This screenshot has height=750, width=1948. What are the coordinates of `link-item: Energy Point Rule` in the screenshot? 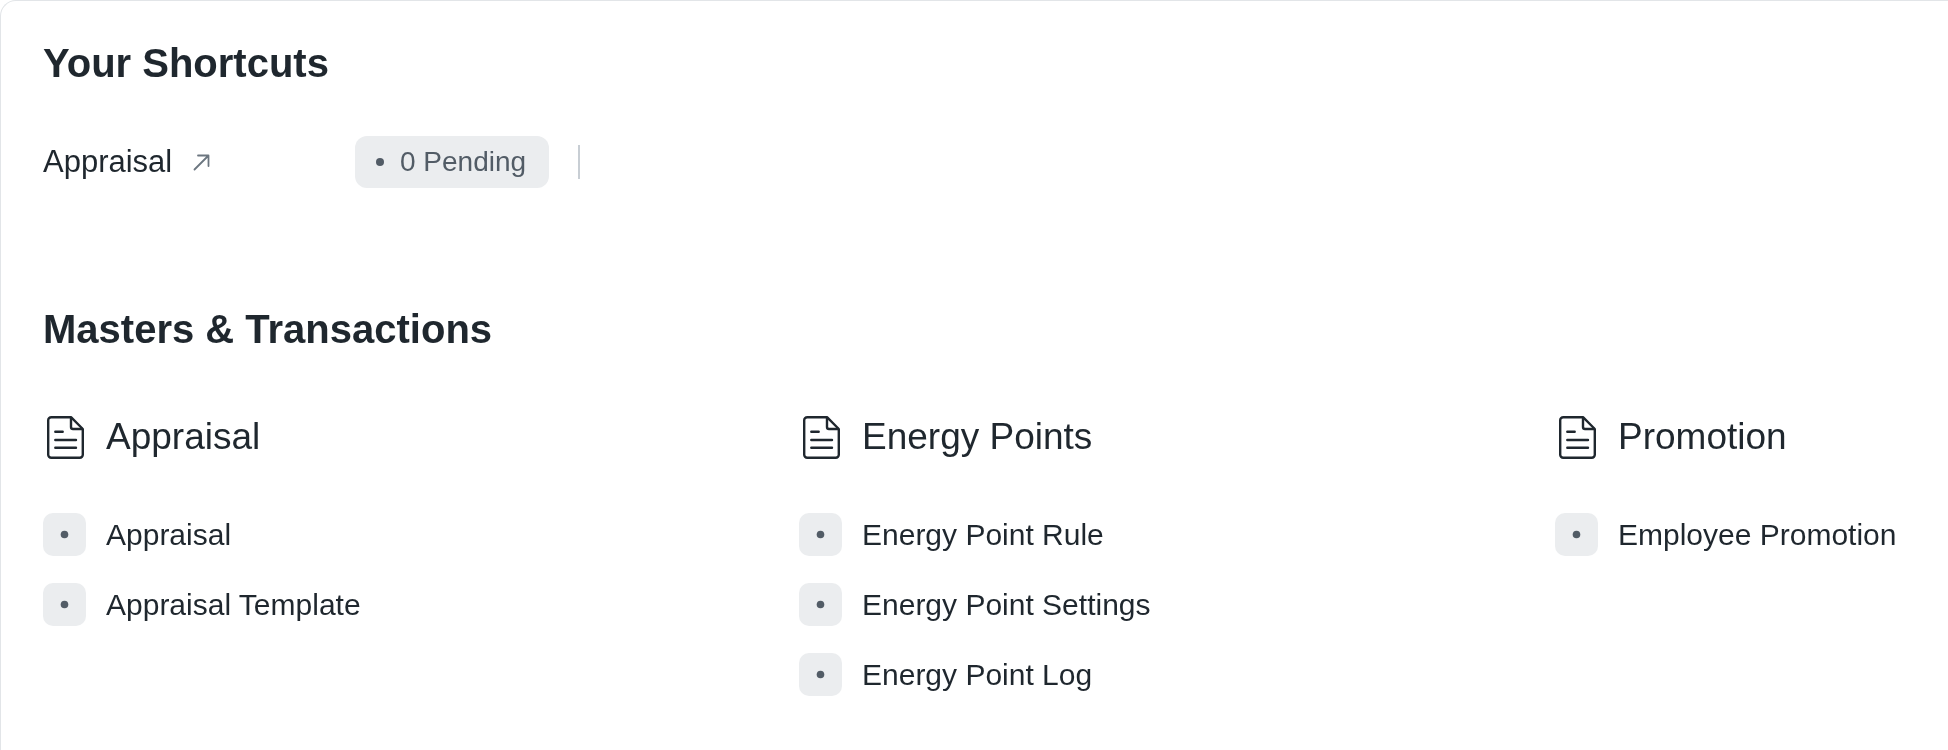 It's located at (951, 534).